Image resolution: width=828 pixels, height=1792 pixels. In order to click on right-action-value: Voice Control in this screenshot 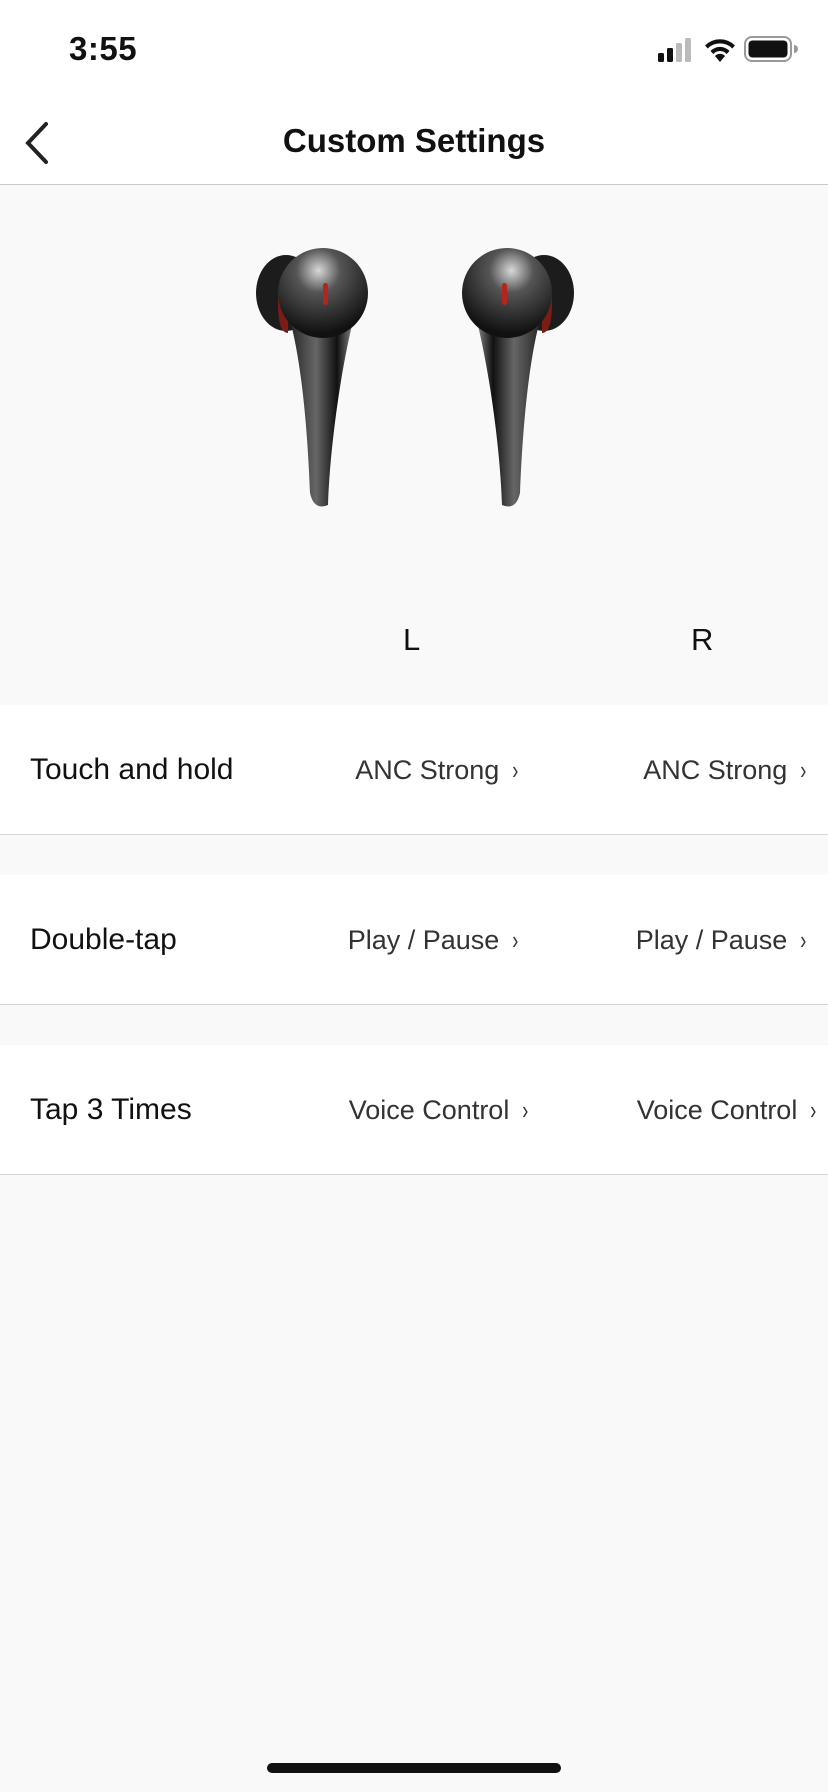, I will do `click(717, 1110)`.